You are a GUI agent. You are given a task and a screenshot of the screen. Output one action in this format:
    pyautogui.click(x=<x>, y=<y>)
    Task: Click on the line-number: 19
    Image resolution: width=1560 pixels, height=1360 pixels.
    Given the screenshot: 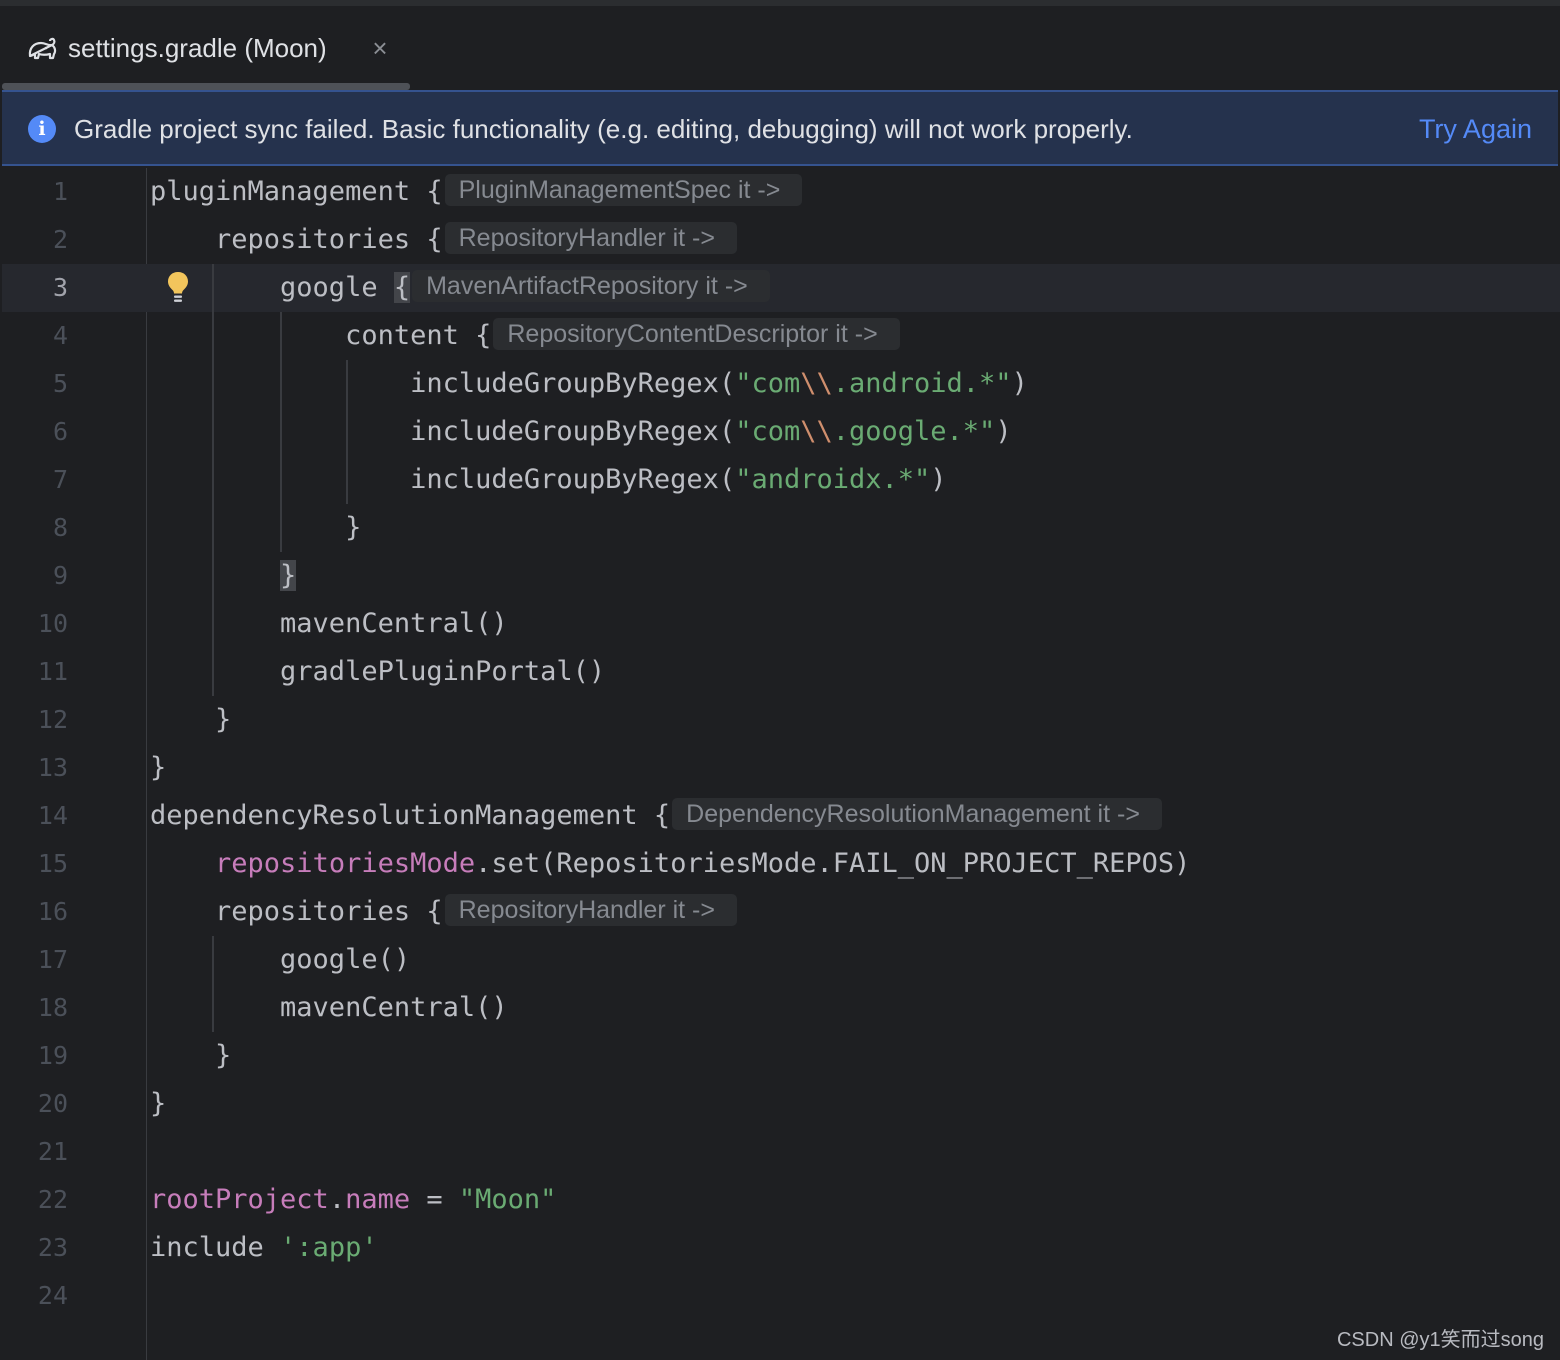 What is the action you would take?
    pyautogui.click(x=52, y=1055)
    